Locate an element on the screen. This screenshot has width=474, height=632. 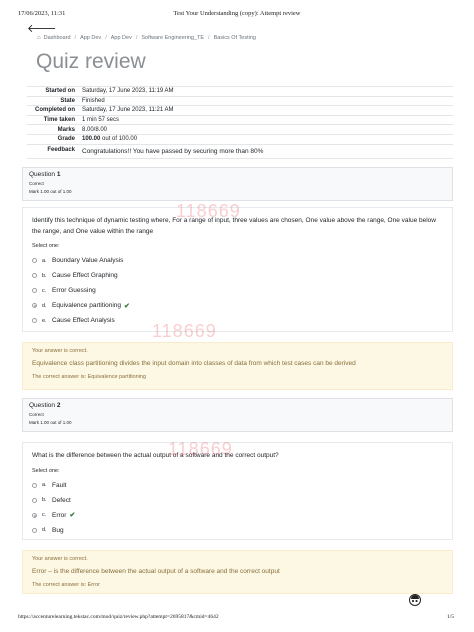
summary-value: 1 min 57 secs is located at coordinates (267, 119).